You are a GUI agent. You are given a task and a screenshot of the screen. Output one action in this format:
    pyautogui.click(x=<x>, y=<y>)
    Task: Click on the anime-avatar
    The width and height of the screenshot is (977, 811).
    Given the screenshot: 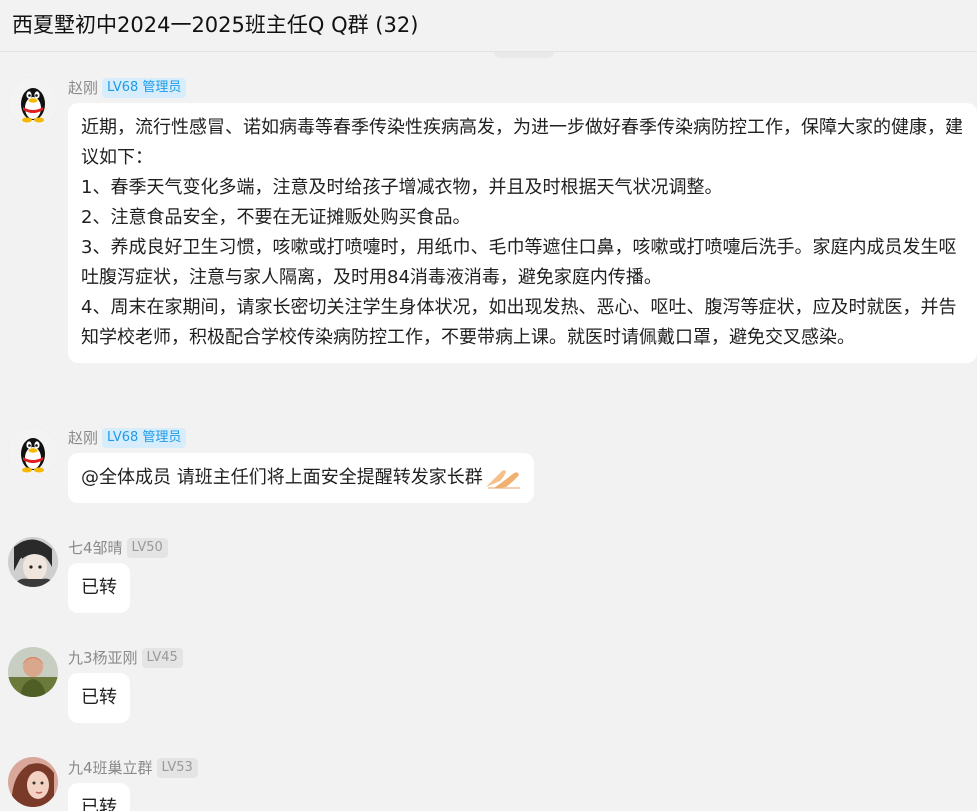 What is the action you would take?
    pyautogui.click(x=33, y=562)
    